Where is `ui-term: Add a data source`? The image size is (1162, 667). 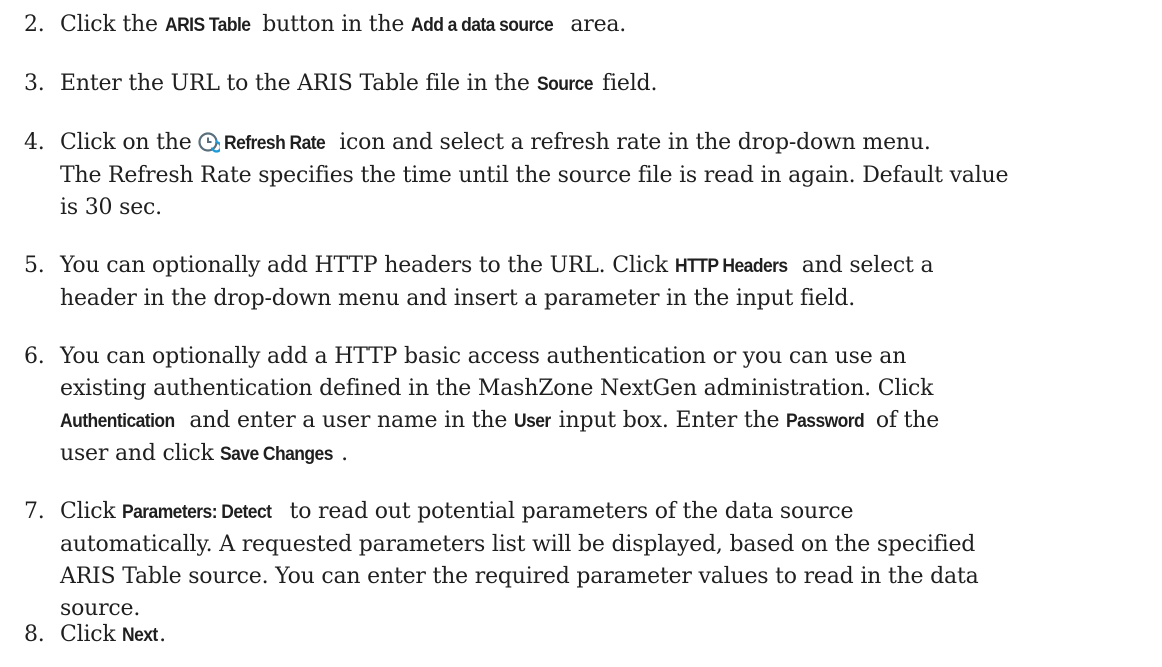
ui-term: Add a data source is located at coordinates (482, 25).